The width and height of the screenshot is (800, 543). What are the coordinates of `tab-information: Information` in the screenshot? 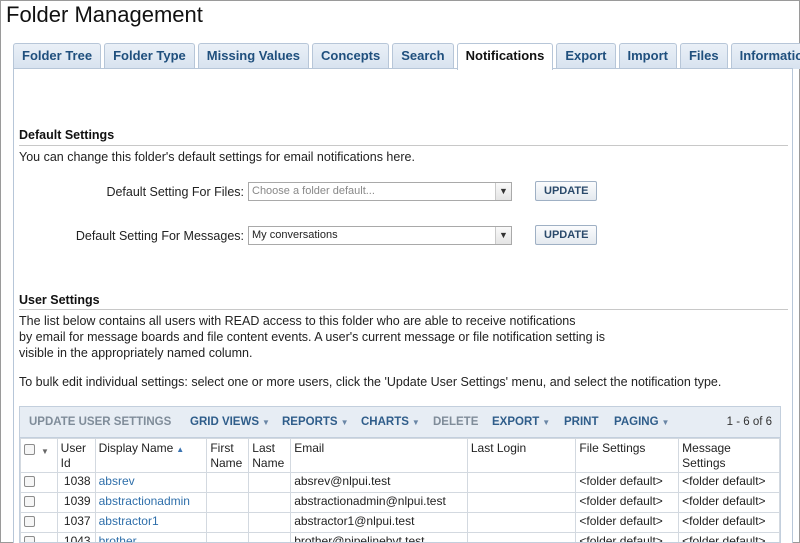 It's located at (765, 56).